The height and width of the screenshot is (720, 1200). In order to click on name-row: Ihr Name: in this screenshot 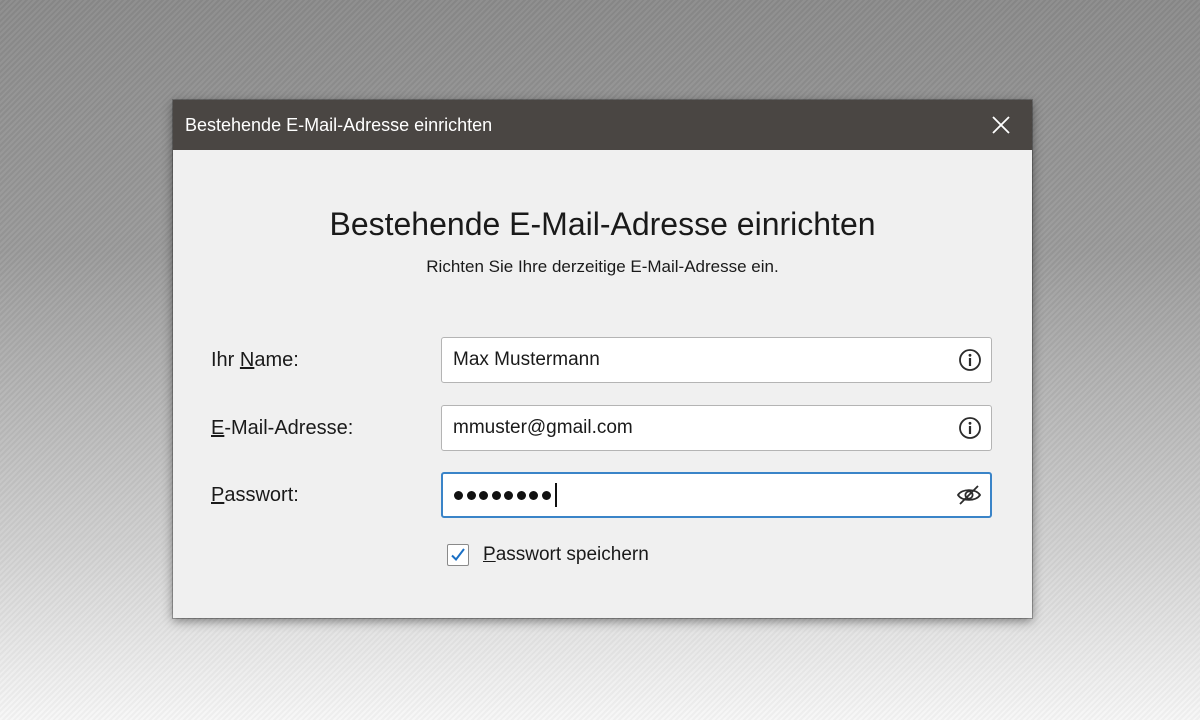, I will do `click(602, 360)`.